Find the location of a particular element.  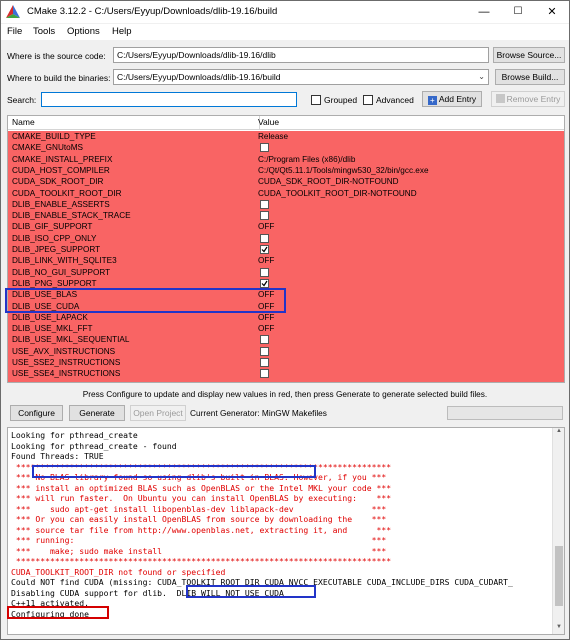

remove-entry-button: Remove Entry is located at coordinates (528, 99).